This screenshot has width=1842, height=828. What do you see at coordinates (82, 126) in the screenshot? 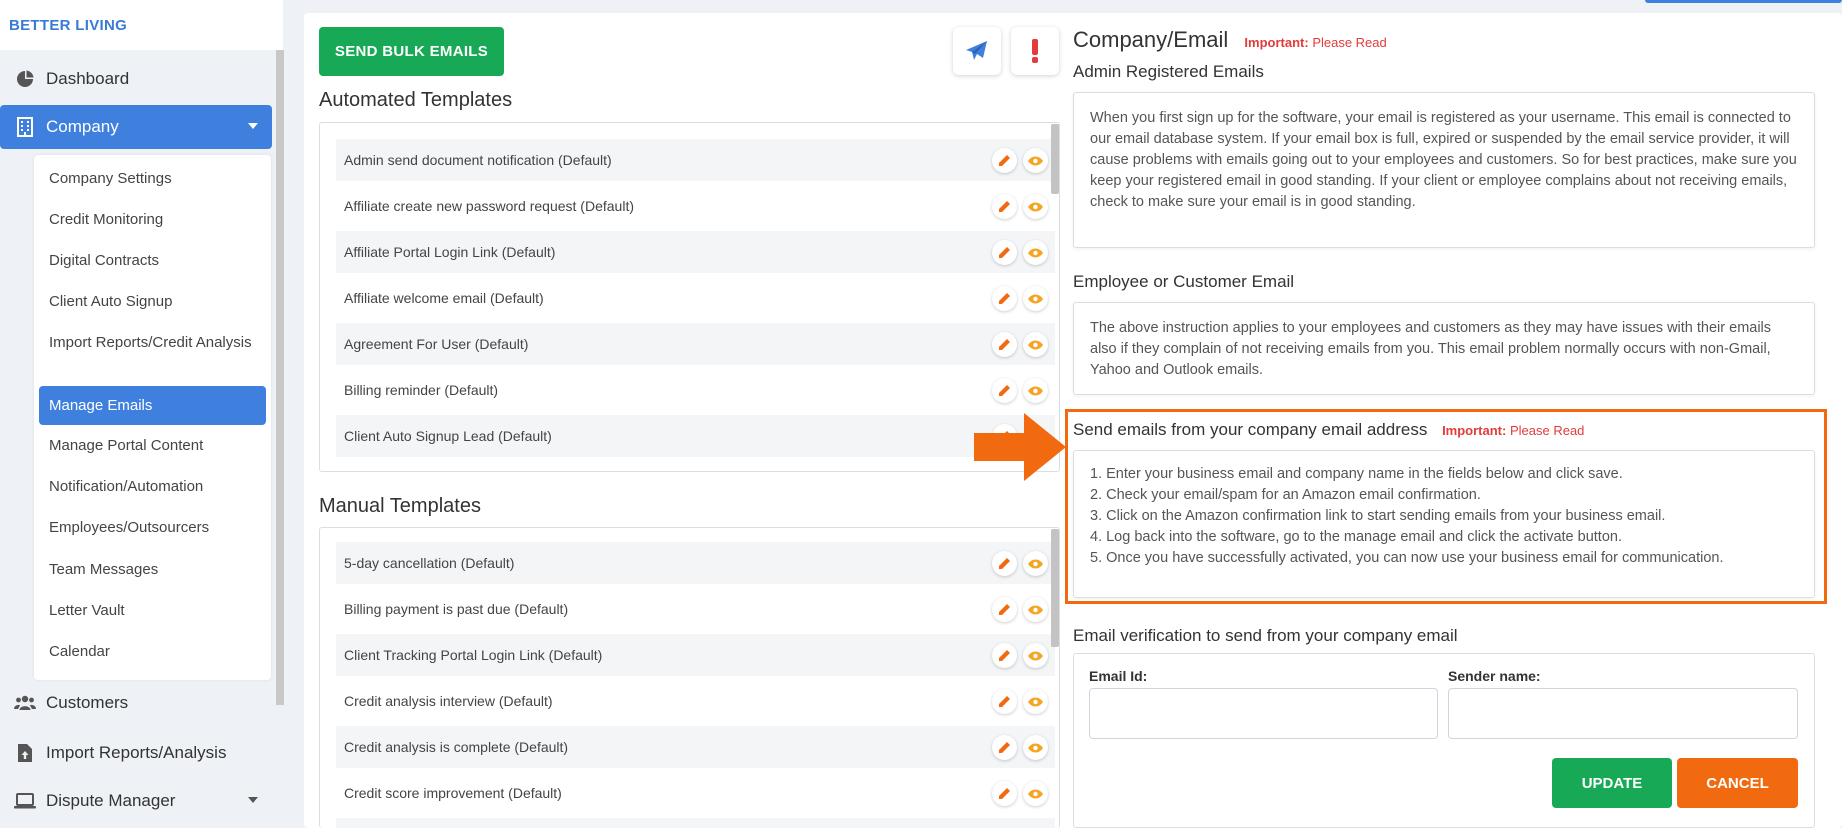
I see `sidebar-item-label: Company` at bounding box center [82, 126].